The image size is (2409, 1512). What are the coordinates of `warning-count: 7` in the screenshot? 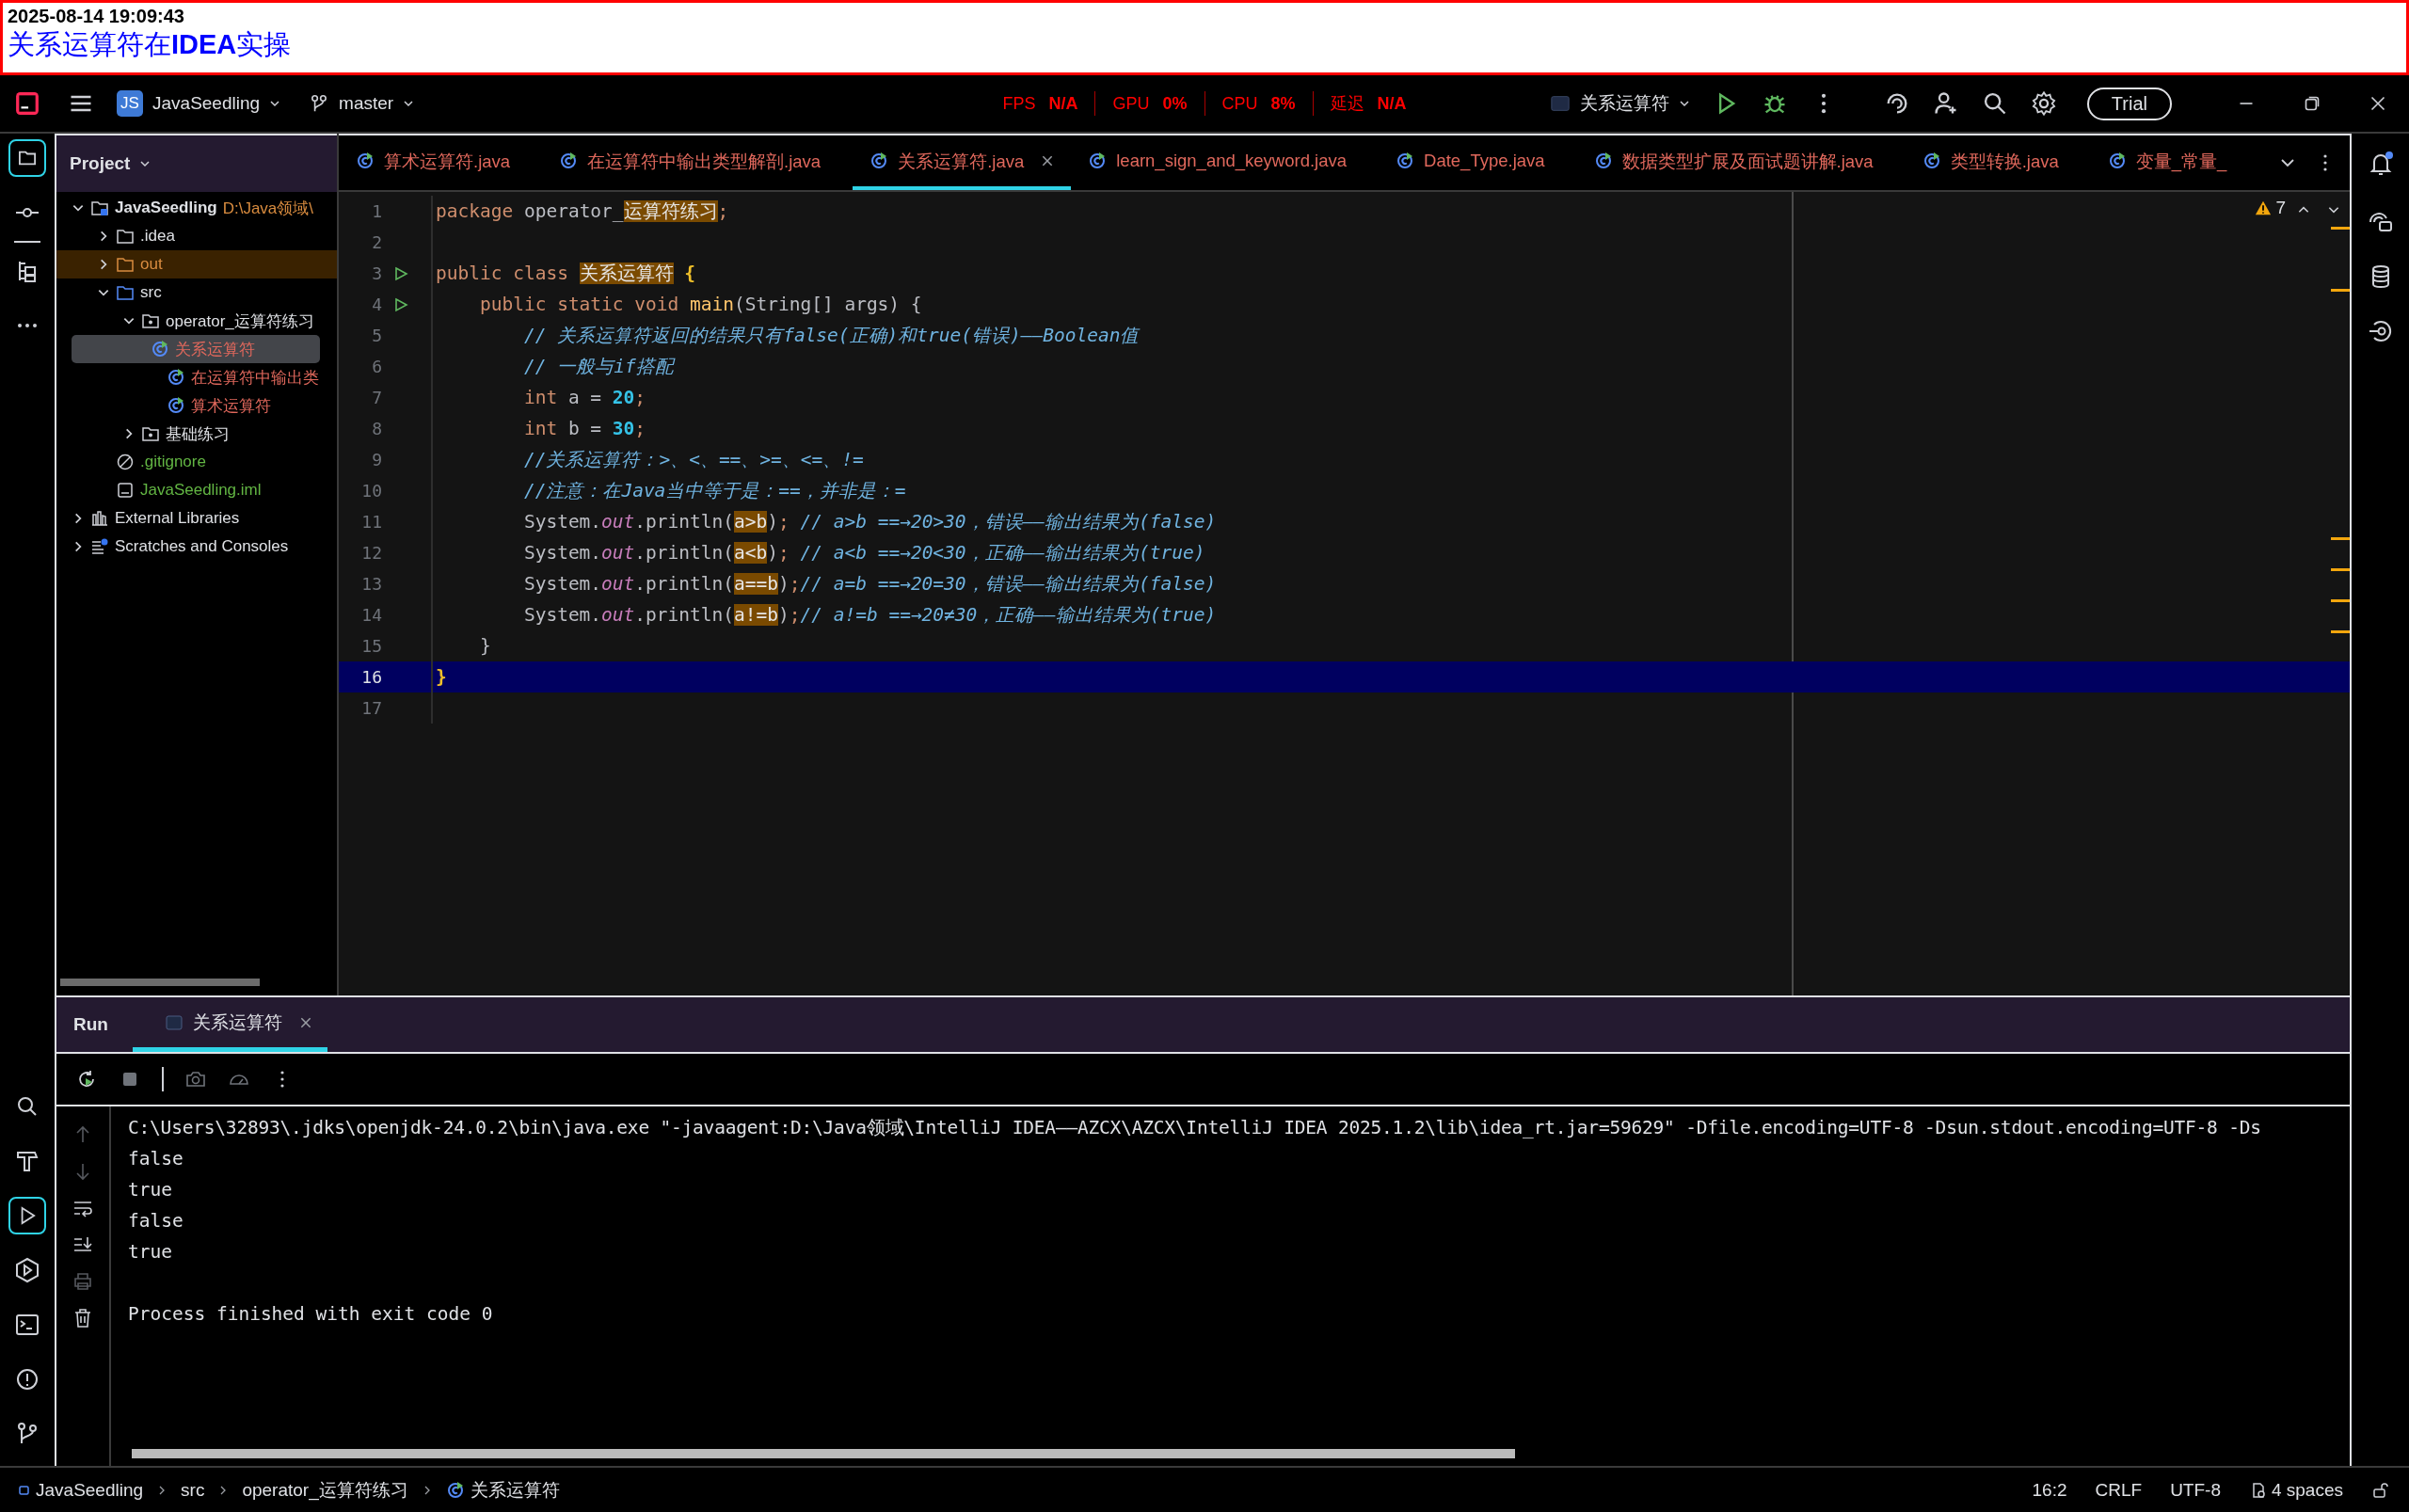 It's located at (2271, 208).